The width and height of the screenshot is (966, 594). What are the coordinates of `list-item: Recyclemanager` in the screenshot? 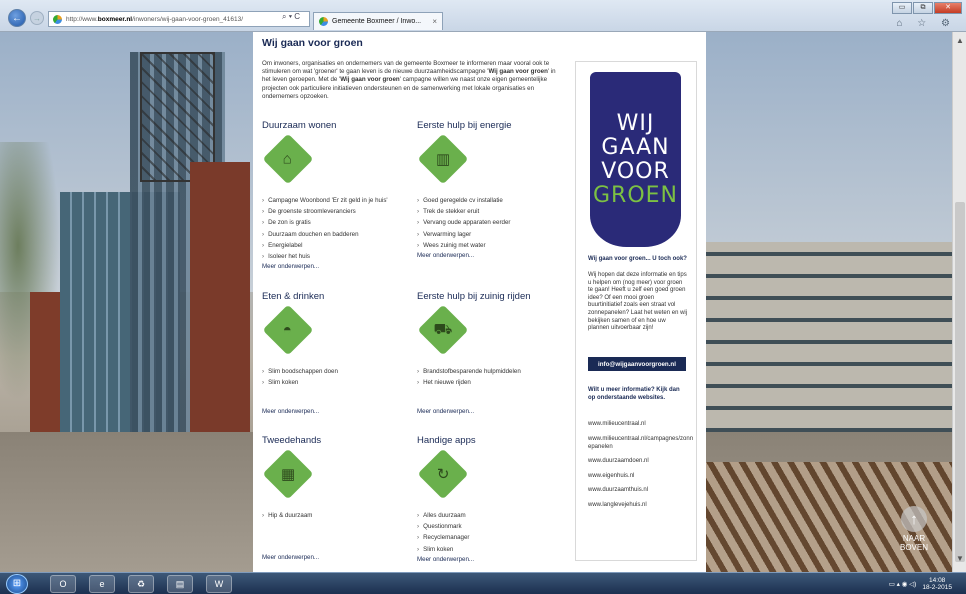 It's located at (492, 537).